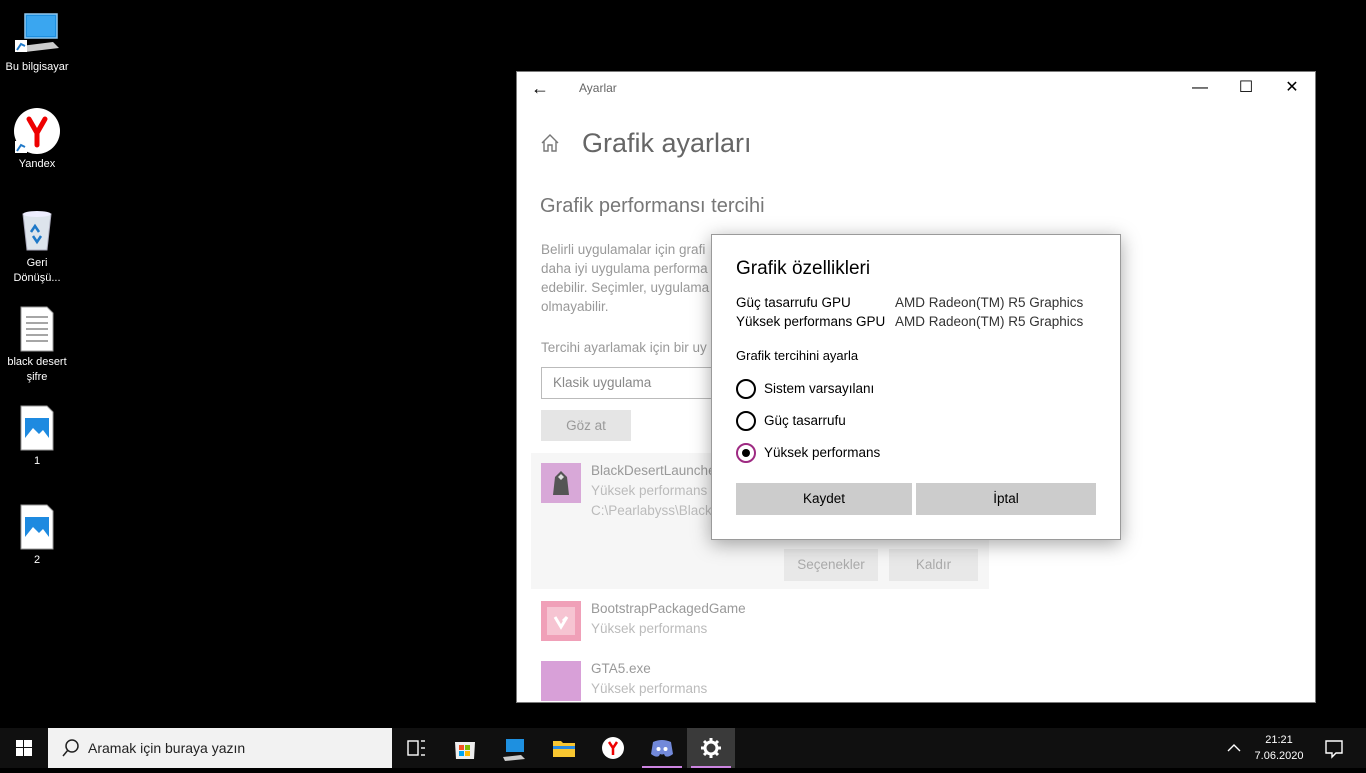 The image size is (1366, 773). I want to click on title-bar: ← Ayarlar — ☐ ✕, so click(916, 88).